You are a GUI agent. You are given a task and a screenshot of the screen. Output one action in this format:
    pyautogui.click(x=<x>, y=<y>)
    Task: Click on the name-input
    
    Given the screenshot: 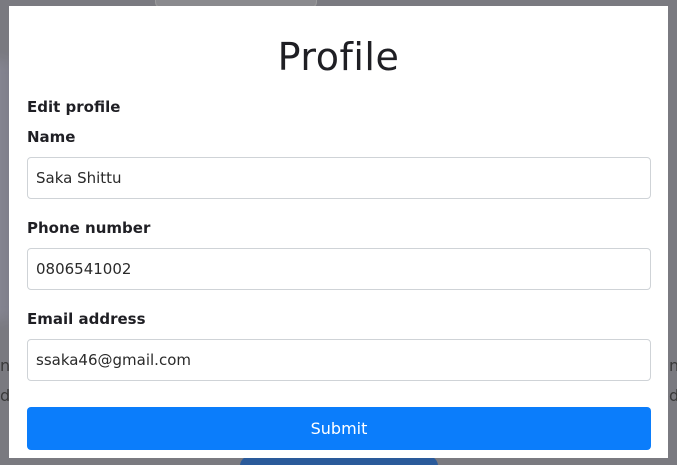 What is the action you would take?
    pyautogui.click(x=339, y=178)
    